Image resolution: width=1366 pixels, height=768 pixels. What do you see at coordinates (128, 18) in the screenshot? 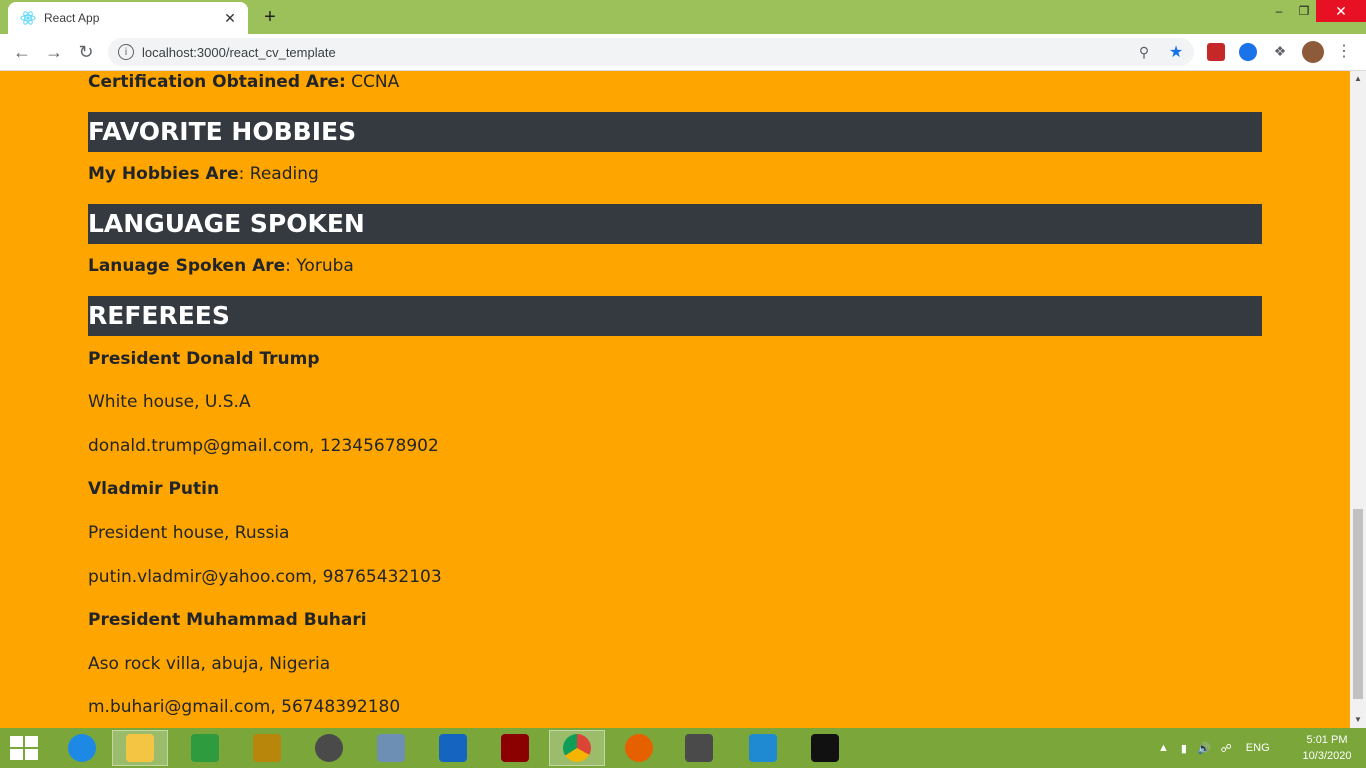
I see `browser-tab: React App ✕` at bounding box center [128, 18].